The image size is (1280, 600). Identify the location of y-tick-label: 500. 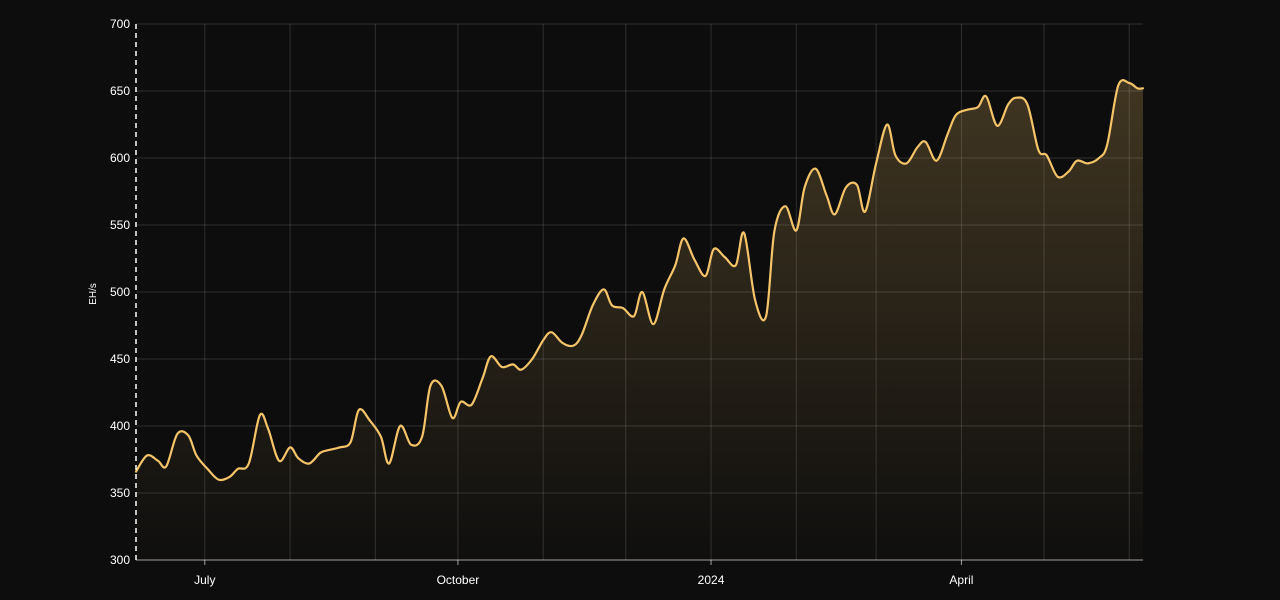
(120, 292).